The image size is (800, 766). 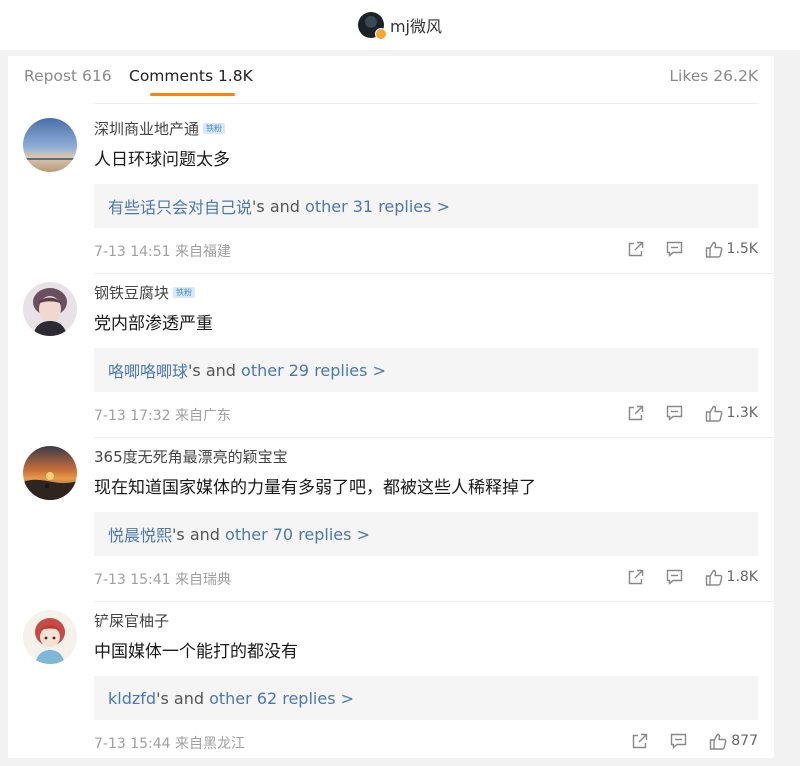 What do you see at coordinates (426, 698) in the screenshot?
I see `replies-preview: kldzfd's and other 62 replies >` at bounding box center [426, 698].